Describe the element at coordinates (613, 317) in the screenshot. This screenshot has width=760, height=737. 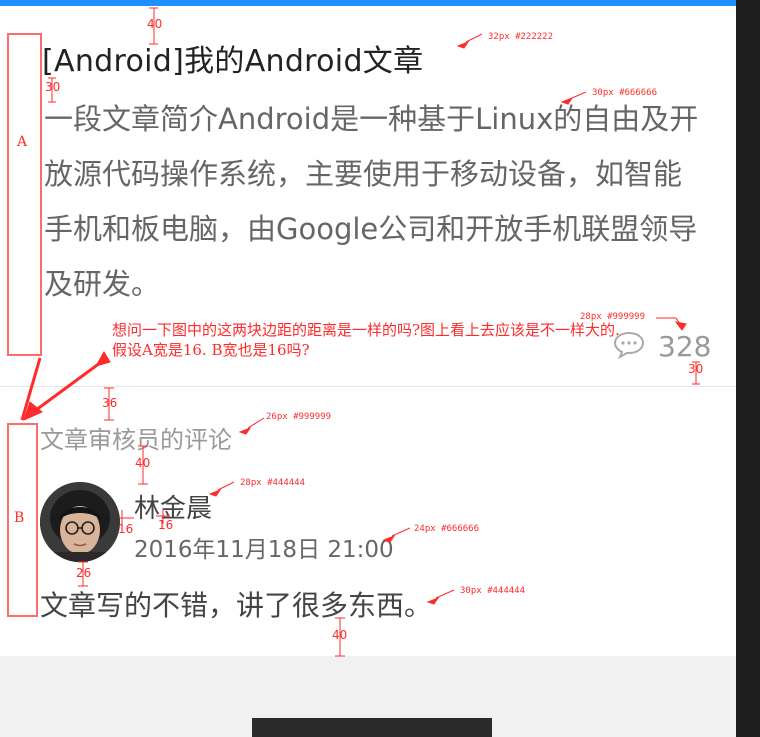
I see `count-spec: 28px #999999` at that location.